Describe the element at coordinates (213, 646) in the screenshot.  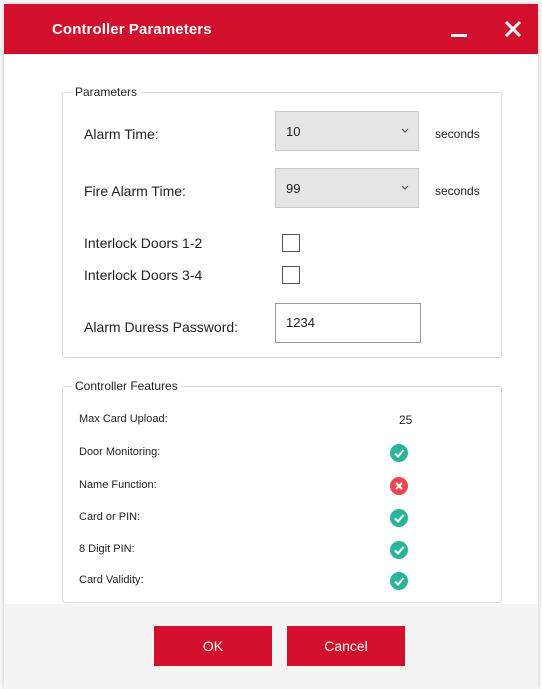
I see `ok-button: OK` at that location.